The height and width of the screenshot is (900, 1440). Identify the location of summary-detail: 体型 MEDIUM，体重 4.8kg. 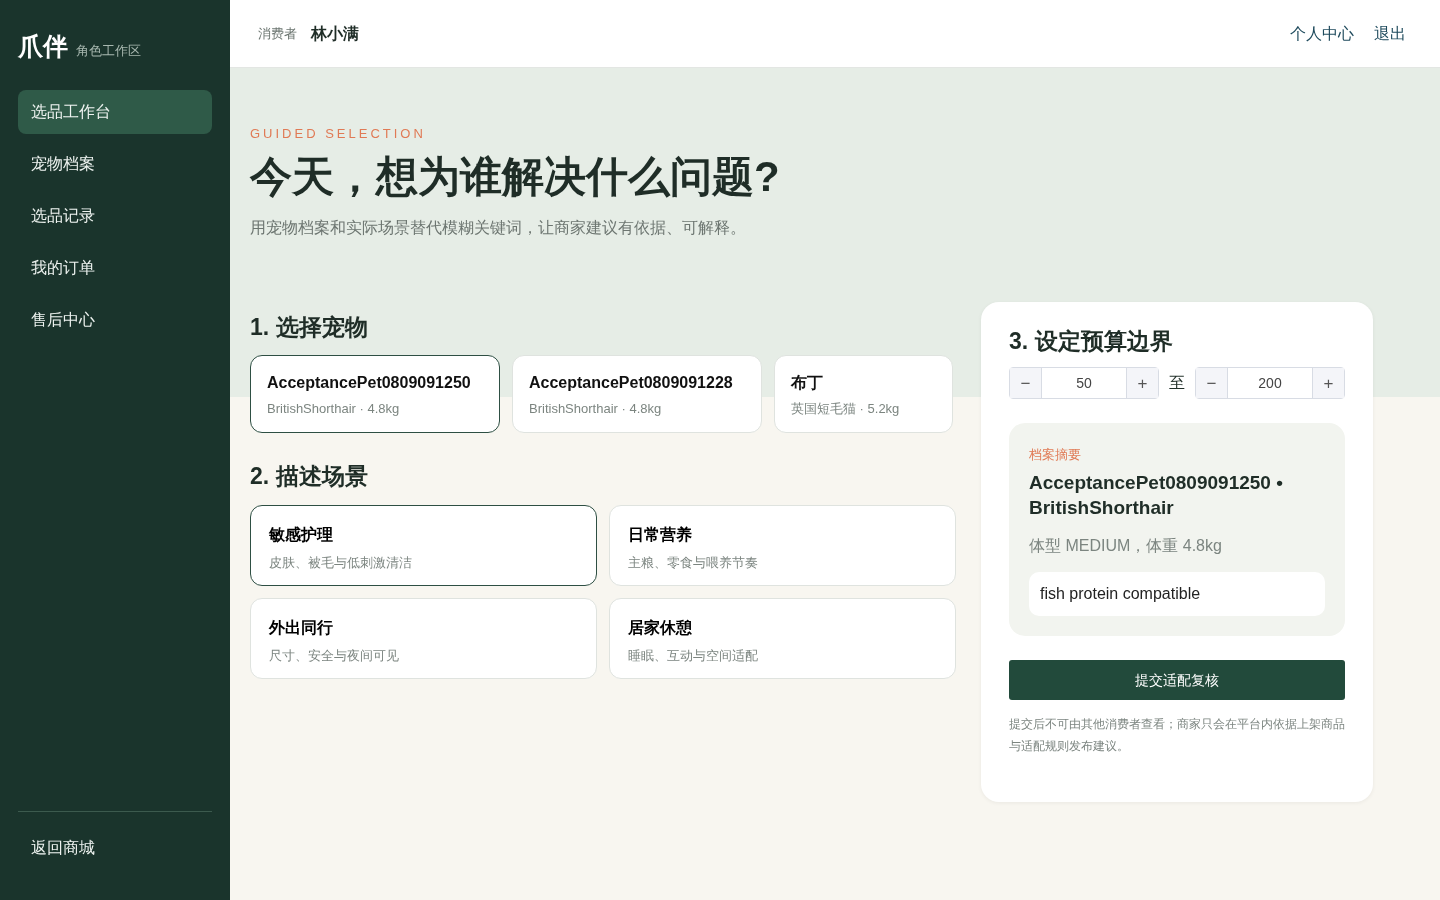
(1126, 546).